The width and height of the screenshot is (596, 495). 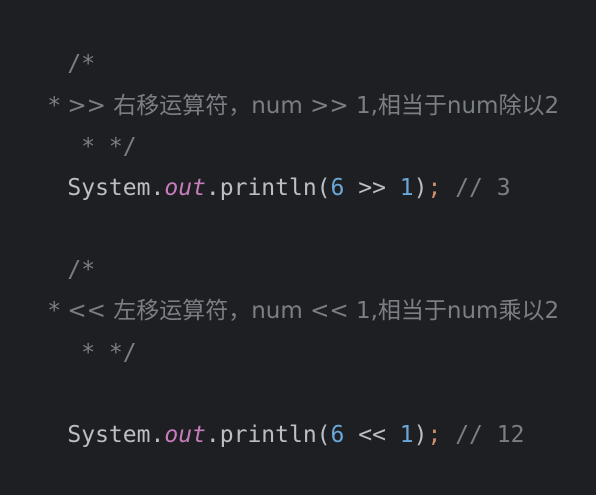 I want to click on code-line-3: * */, so click(x=74, y=123).